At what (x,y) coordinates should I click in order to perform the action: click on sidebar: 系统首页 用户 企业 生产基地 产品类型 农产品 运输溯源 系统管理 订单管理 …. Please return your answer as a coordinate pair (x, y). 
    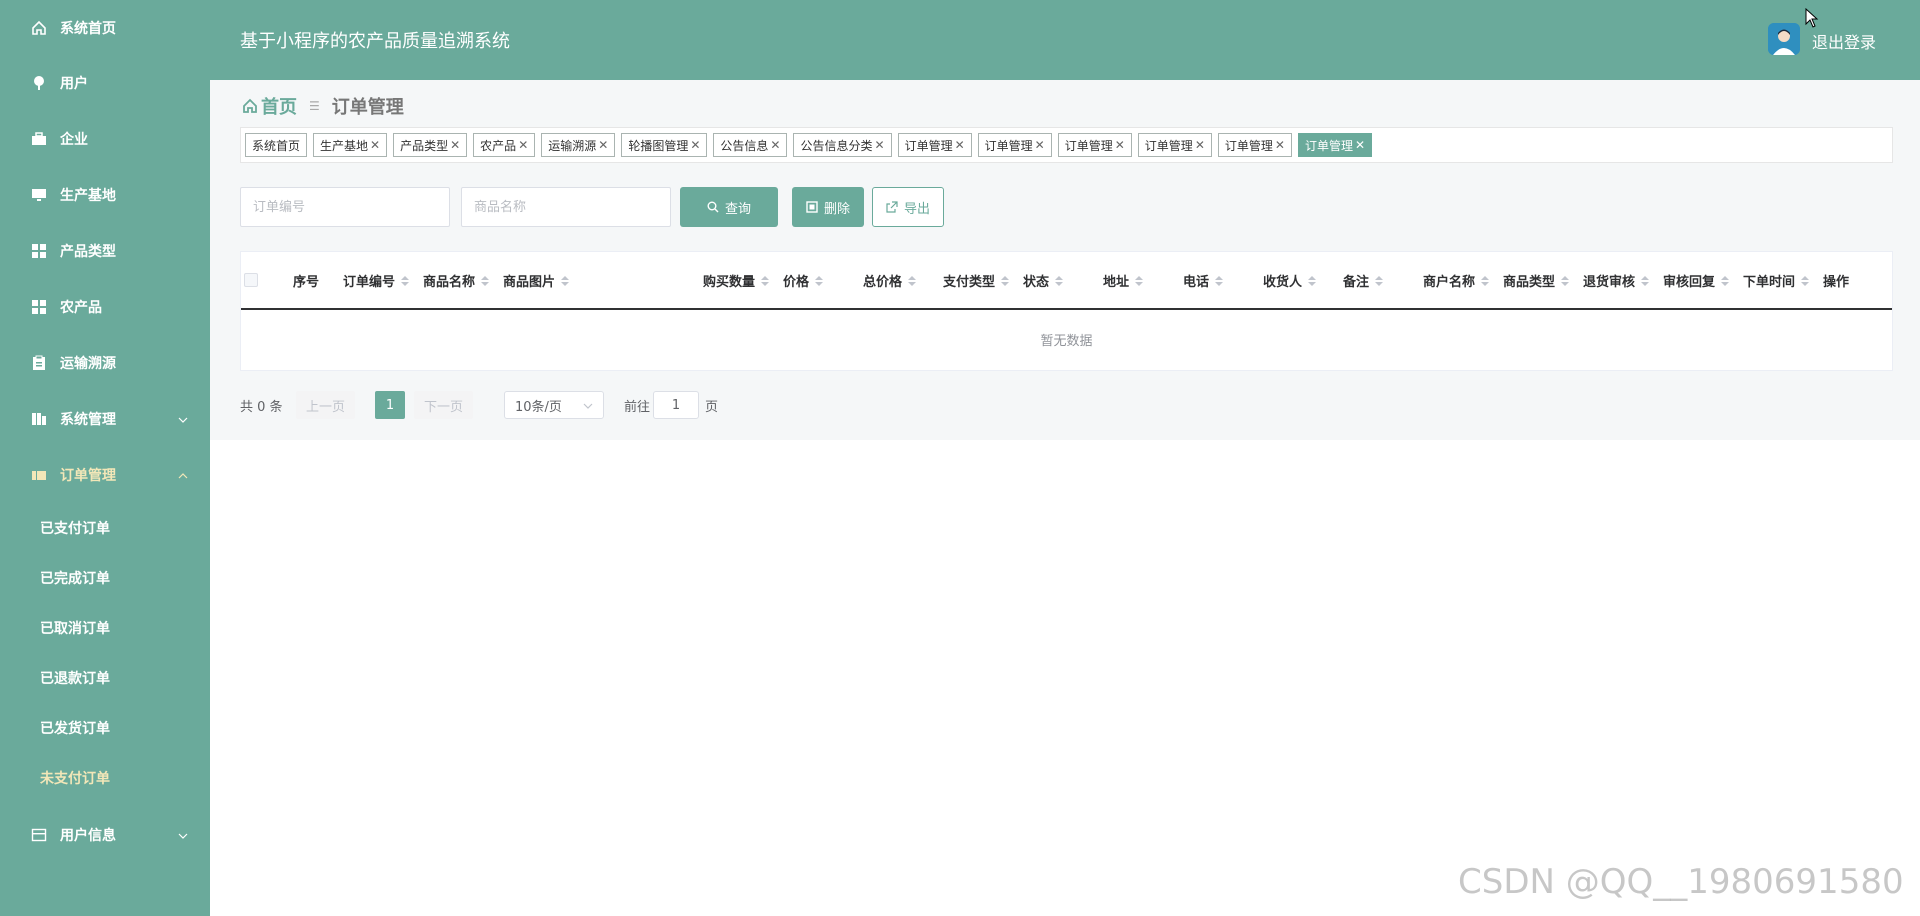
    Looking at the image, I should click on (105, 458).